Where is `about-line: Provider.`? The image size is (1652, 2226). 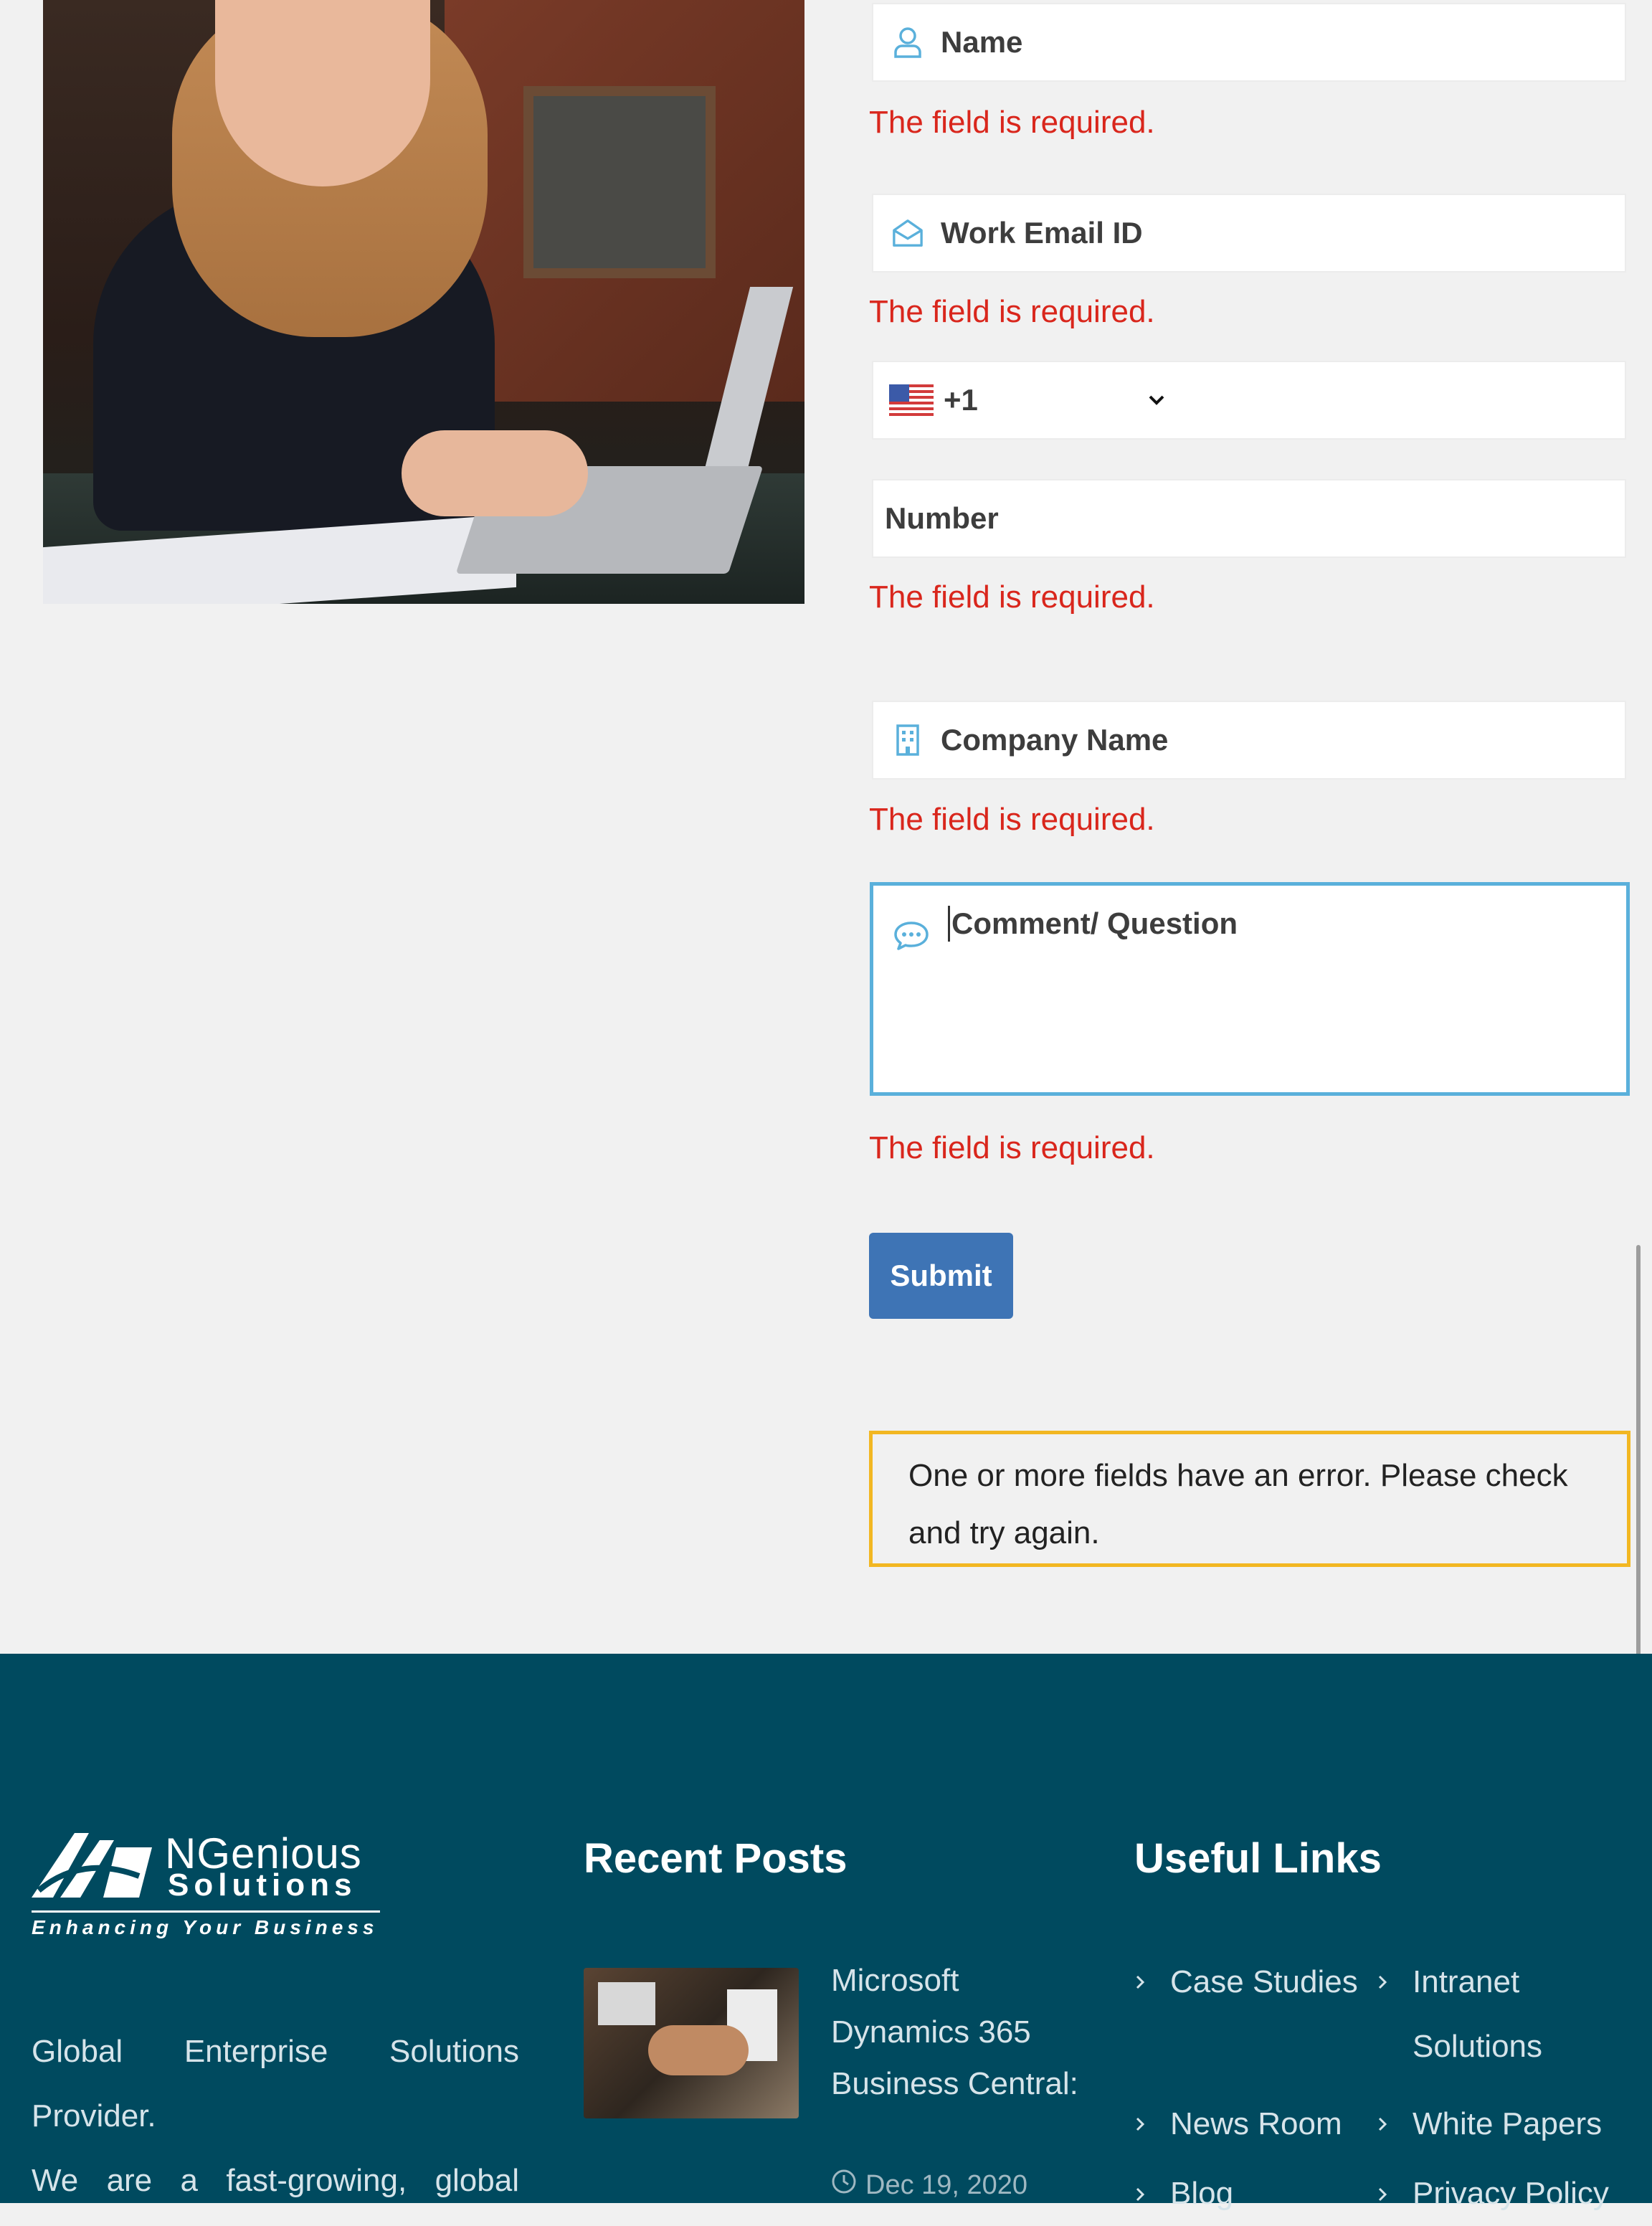 about-line: Provider. is located at coordinates (94, 2115).